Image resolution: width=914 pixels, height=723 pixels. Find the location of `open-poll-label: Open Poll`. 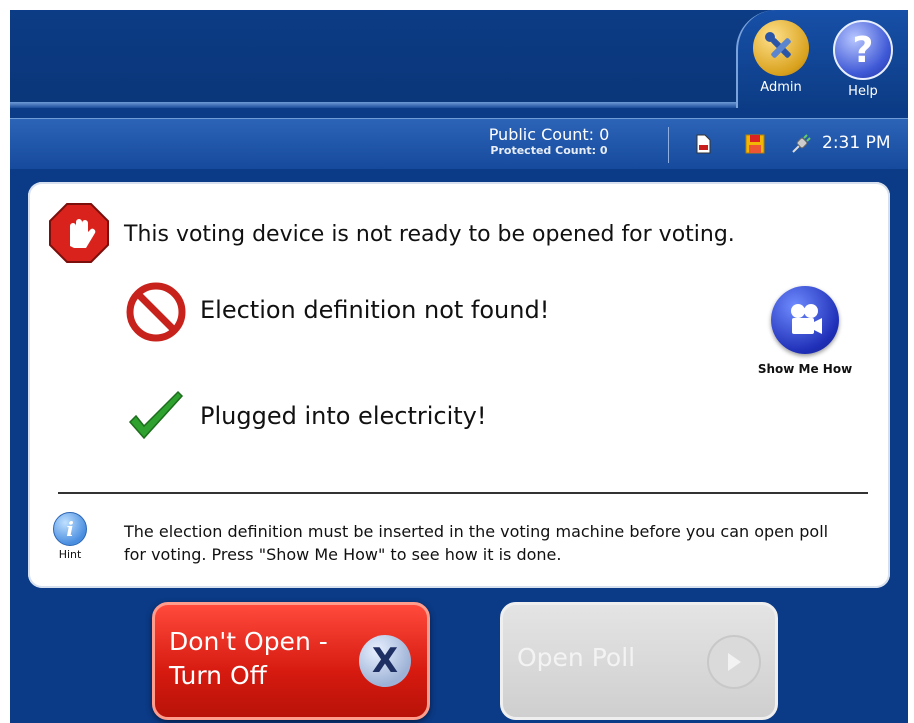

open-poll-label: Open Poll is located at coordinates (576, 657).